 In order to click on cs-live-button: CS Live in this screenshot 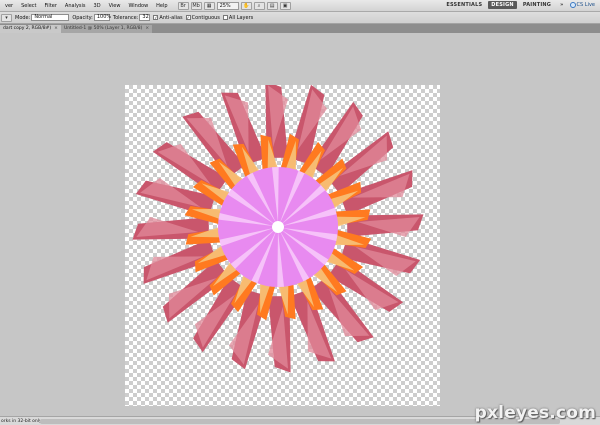, I will do `click(582, 5)`.